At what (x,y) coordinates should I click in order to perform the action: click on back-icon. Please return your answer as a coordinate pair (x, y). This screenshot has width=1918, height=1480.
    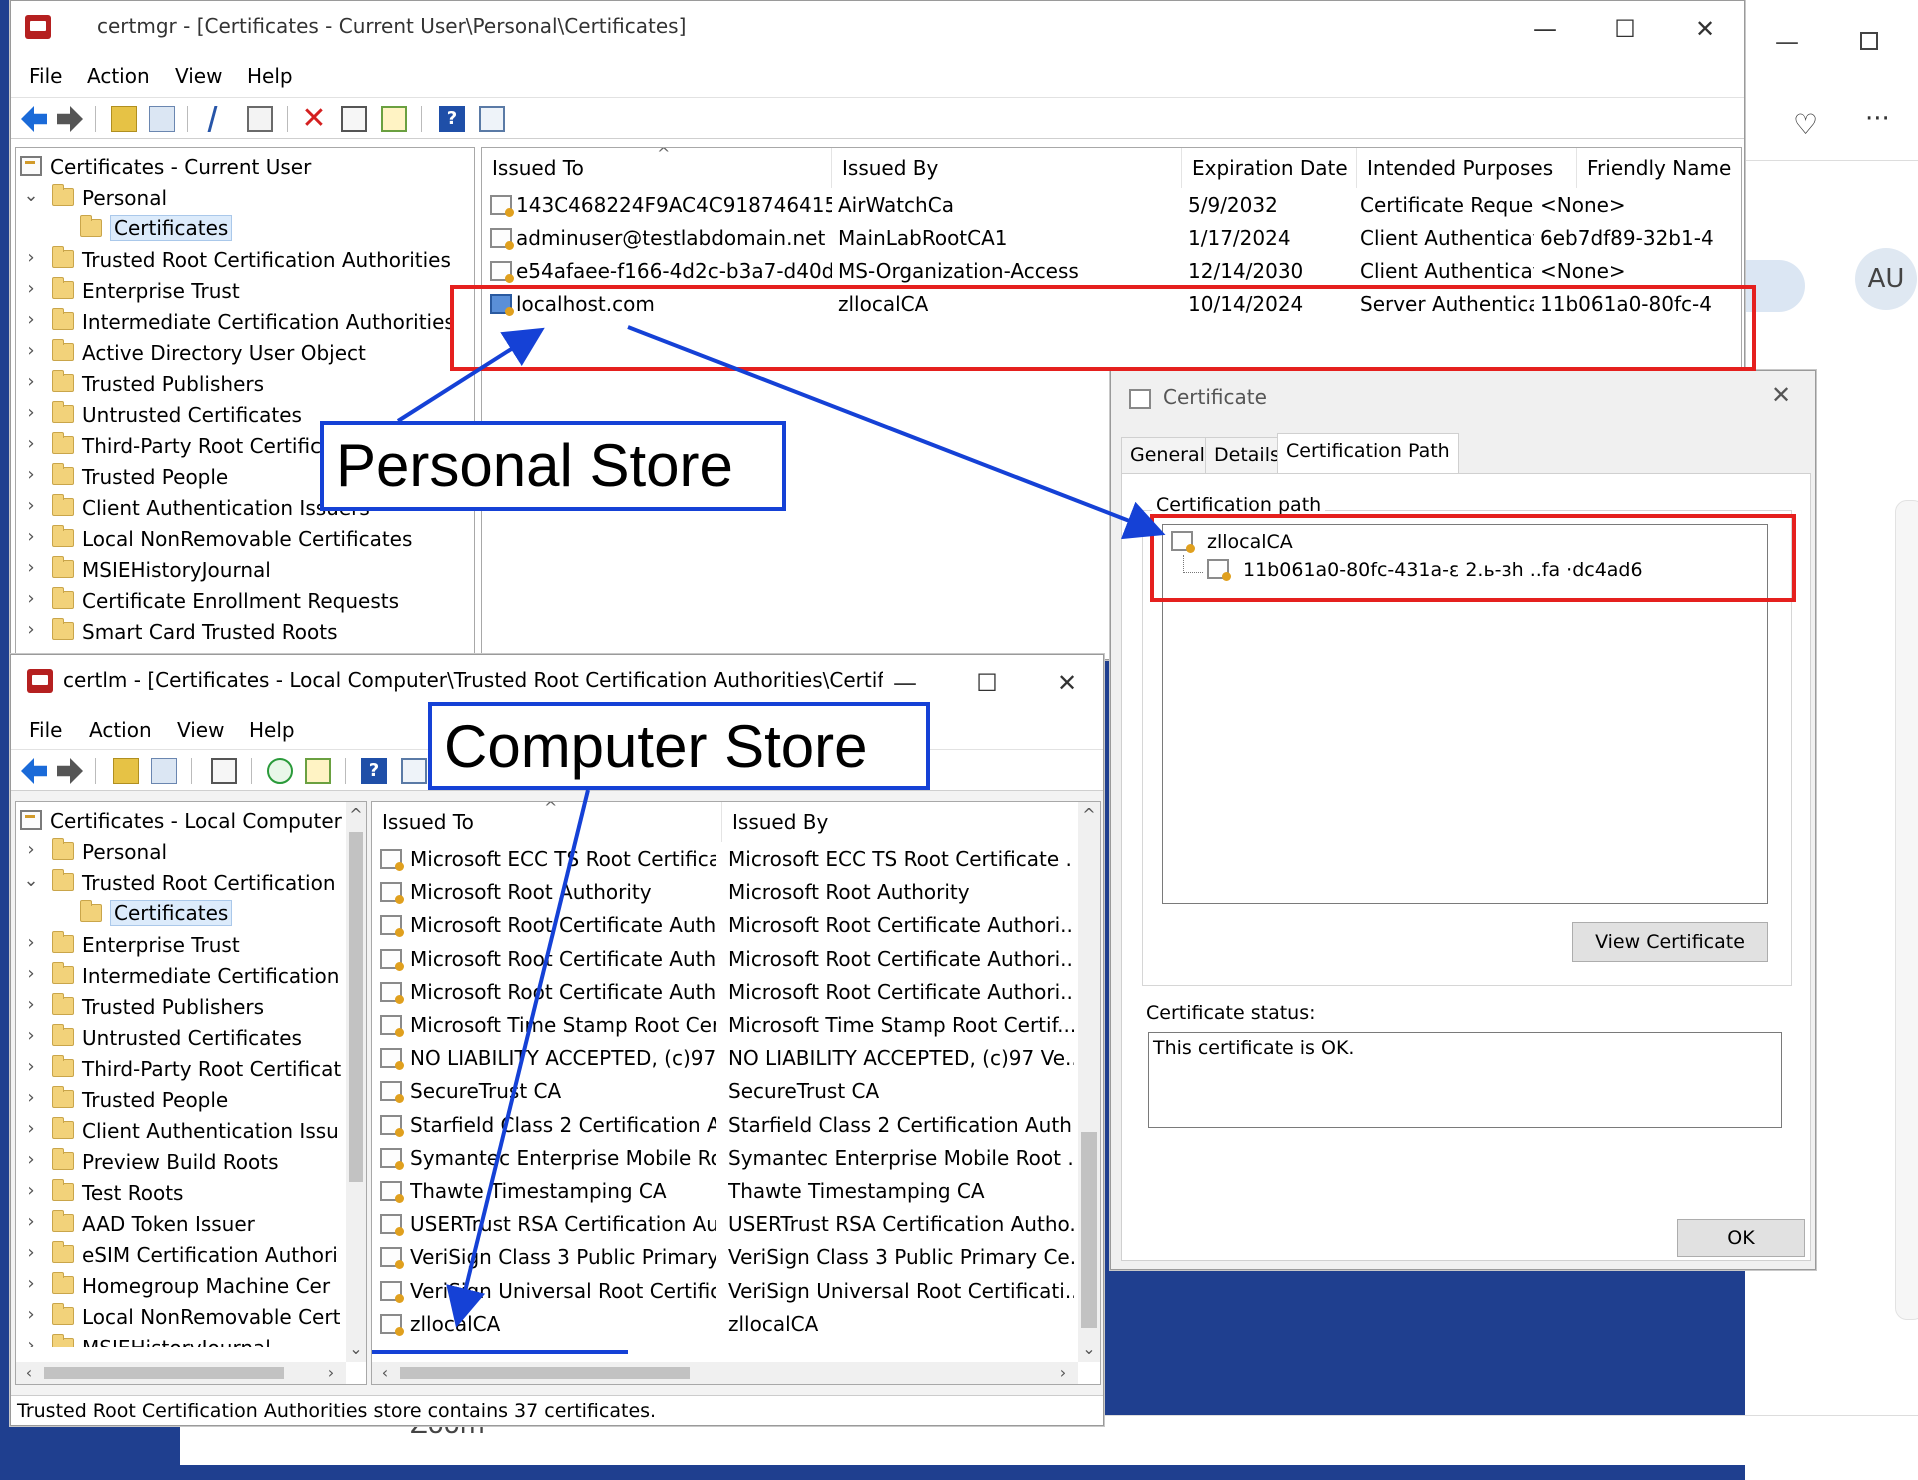
    Looking at the image, I should click on (34, 771).